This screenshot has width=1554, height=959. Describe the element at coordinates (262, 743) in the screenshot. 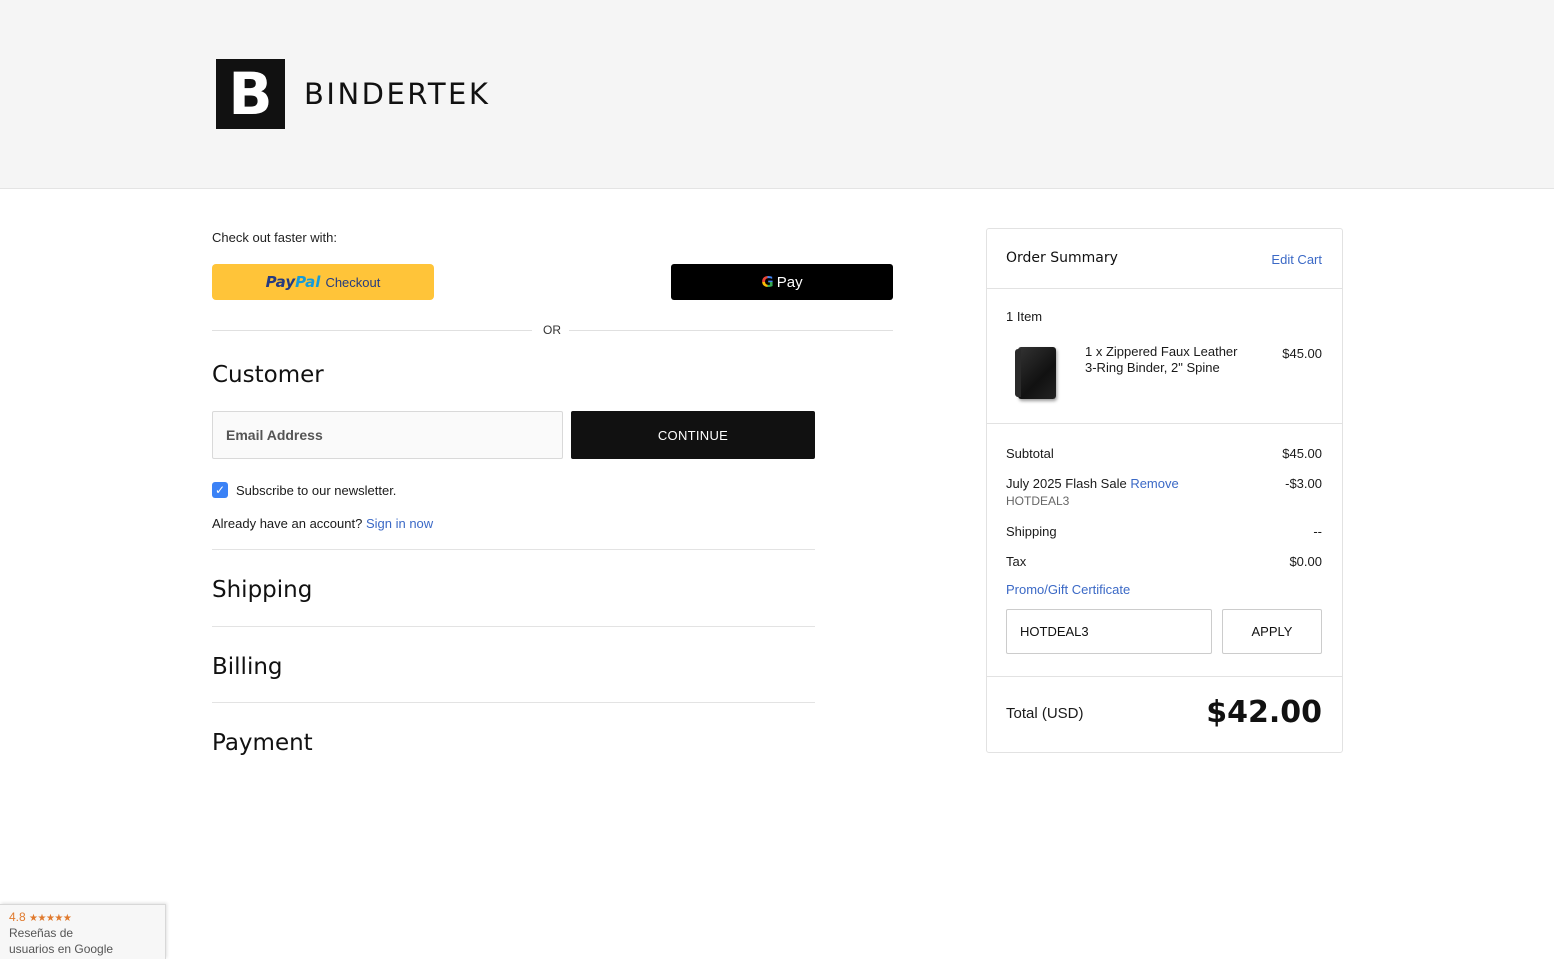

I see `payment-heading: Payment` at that location.